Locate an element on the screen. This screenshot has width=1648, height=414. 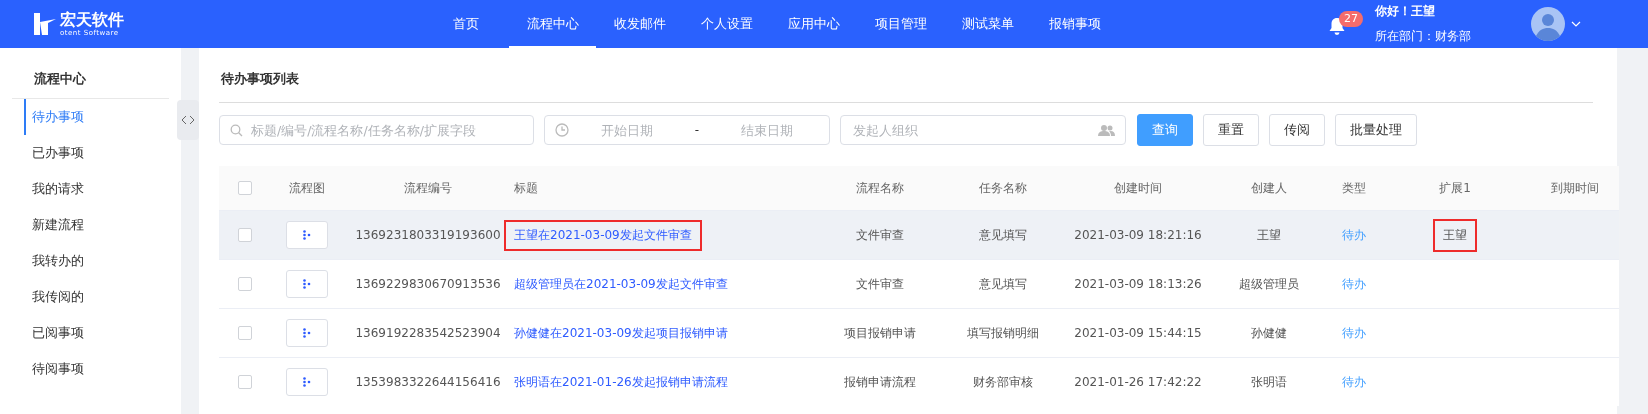
nav-tab: 收发邮件 is located at coordinates (639, 24).